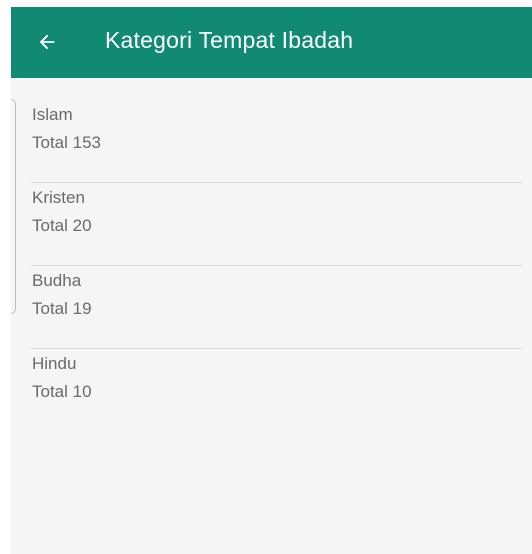 The image size is (532, 554). Describe the element at coordinates (66, 142) in the screenshot. I see `item-total: Total 153` at that location.